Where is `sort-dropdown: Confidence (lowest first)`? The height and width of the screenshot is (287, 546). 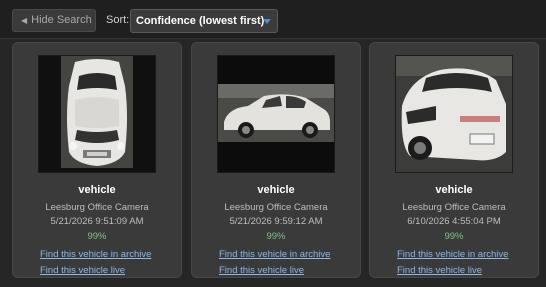 sort-dropdown: Confidence (lowest first) is located at coordinates (204, 21).